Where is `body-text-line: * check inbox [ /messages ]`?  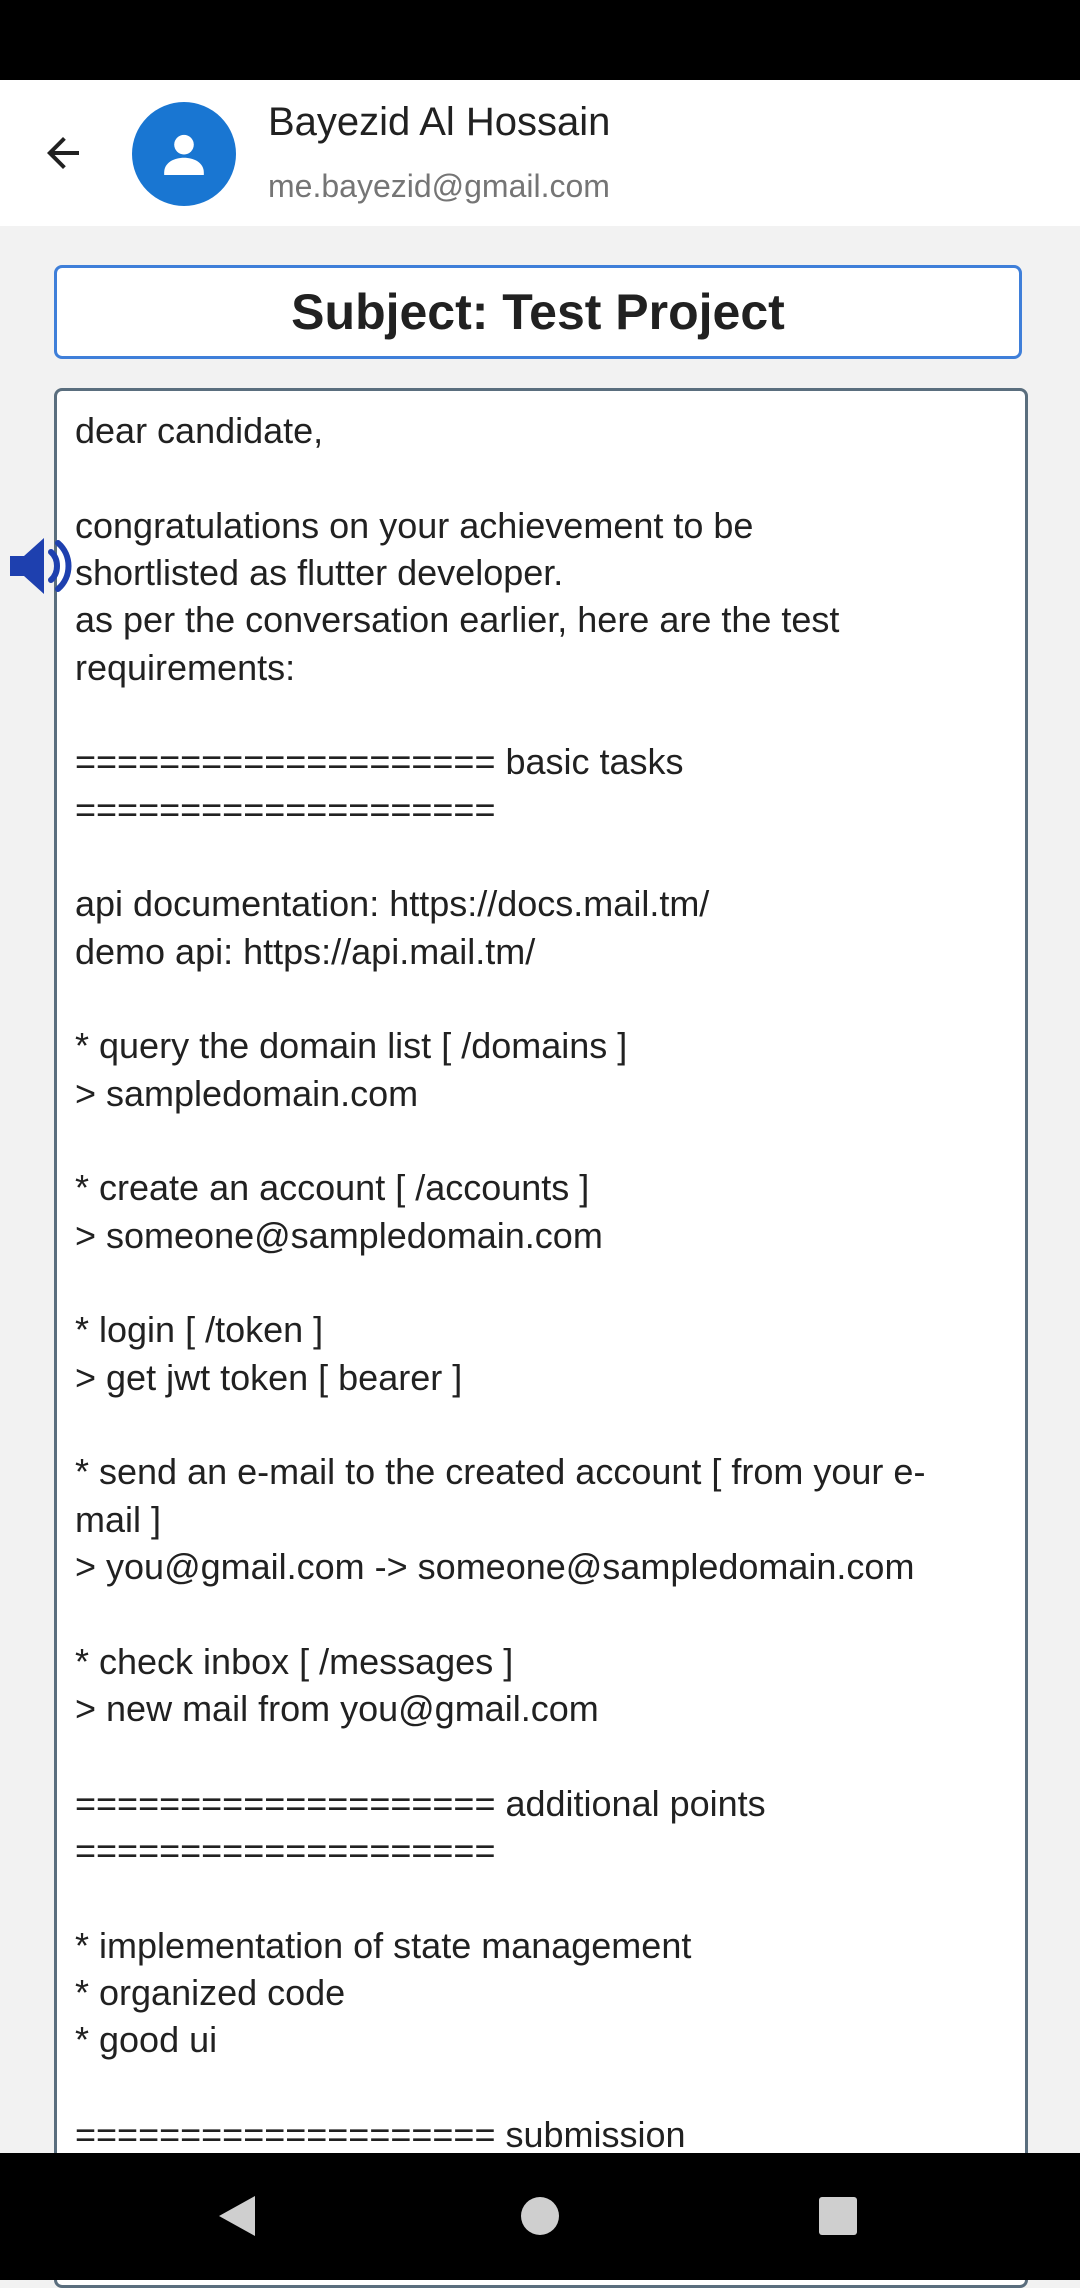
body-text-line: * check inbox [ /messages ] is located at coordinates (294, 1661).